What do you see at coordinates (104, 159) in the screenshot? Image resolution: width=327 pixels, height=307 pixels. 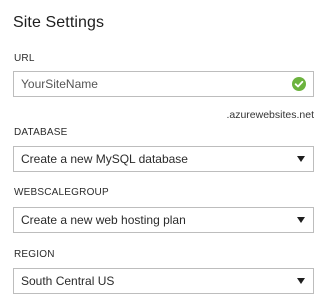 I see `database-selected-value: Create a new MySQL database` at bounding box center [104, 159].